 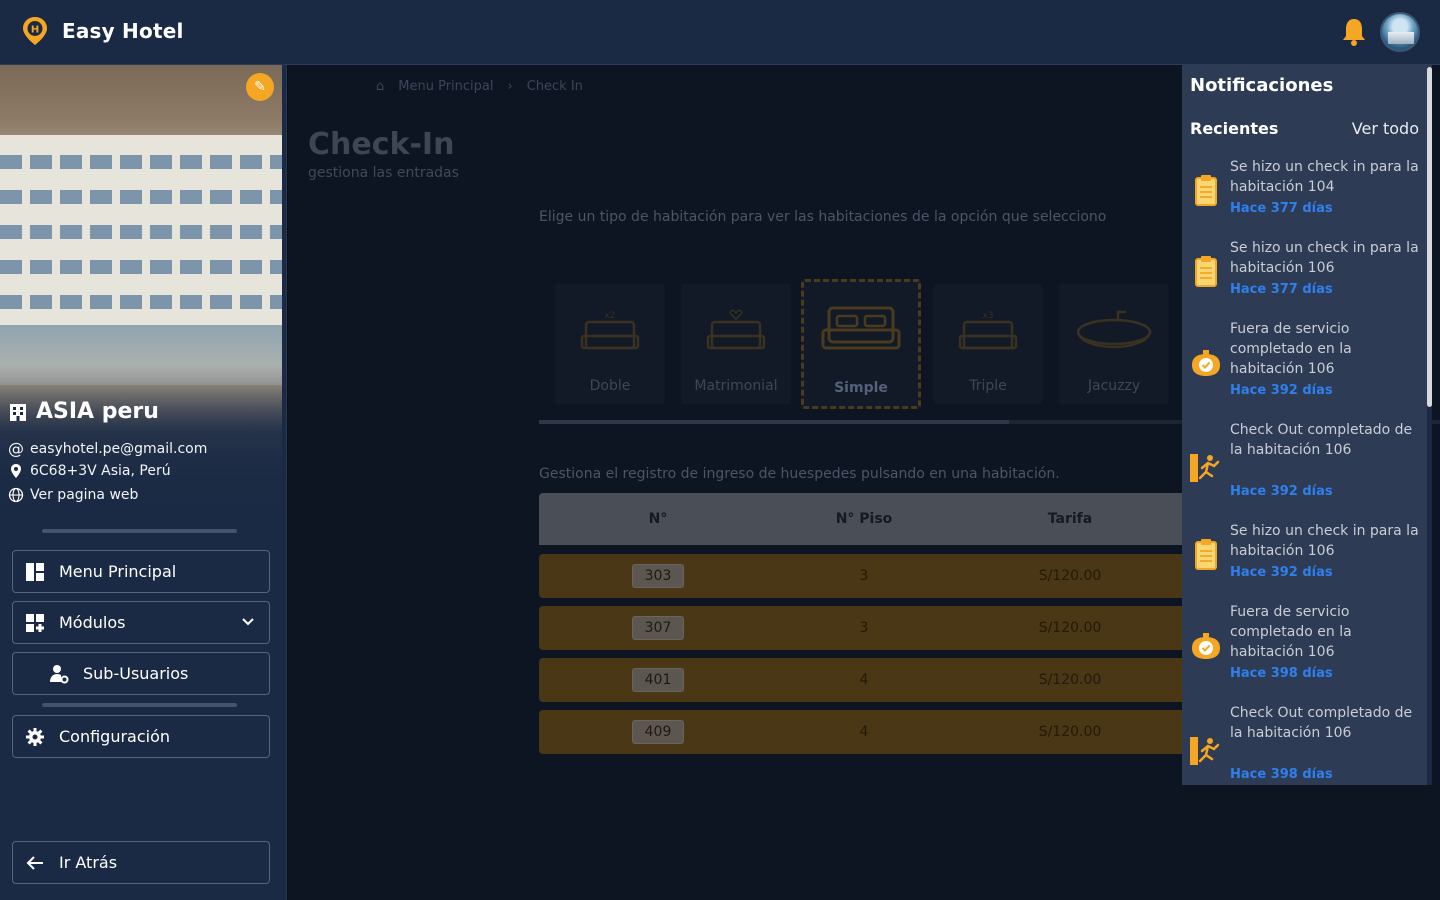 I want to click on brand: H Easy Hotel, so click(x=103, y=31).